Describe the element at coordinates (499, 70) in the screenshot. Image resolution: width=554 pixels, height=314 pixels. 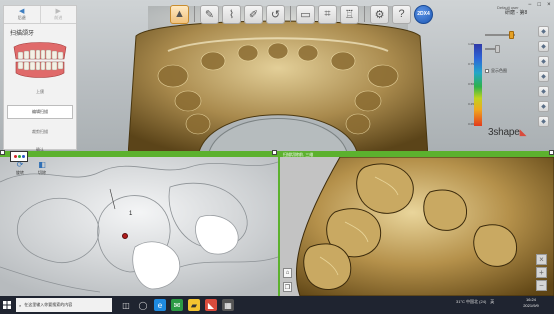
I see `checkbox-label: 显示色图` at that location.